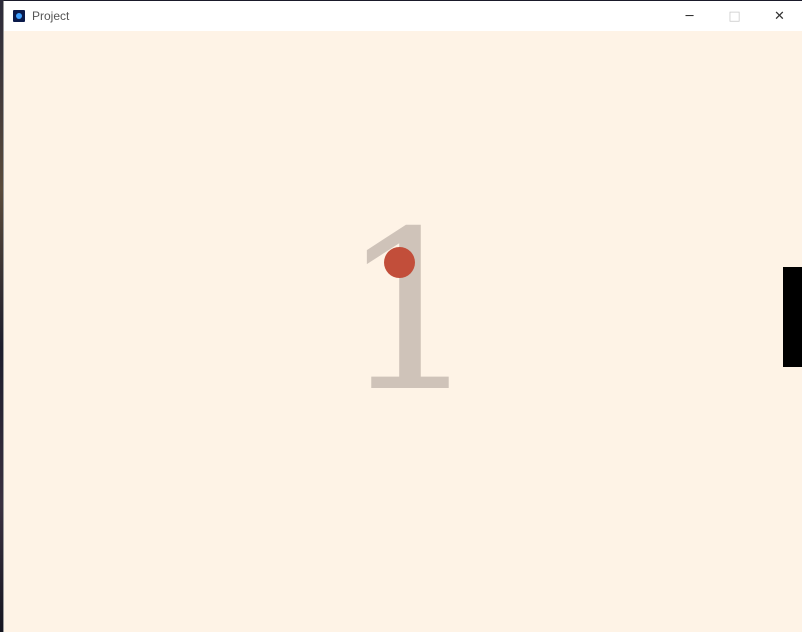  I want to click on maximize-button: □, so click(734, 16).